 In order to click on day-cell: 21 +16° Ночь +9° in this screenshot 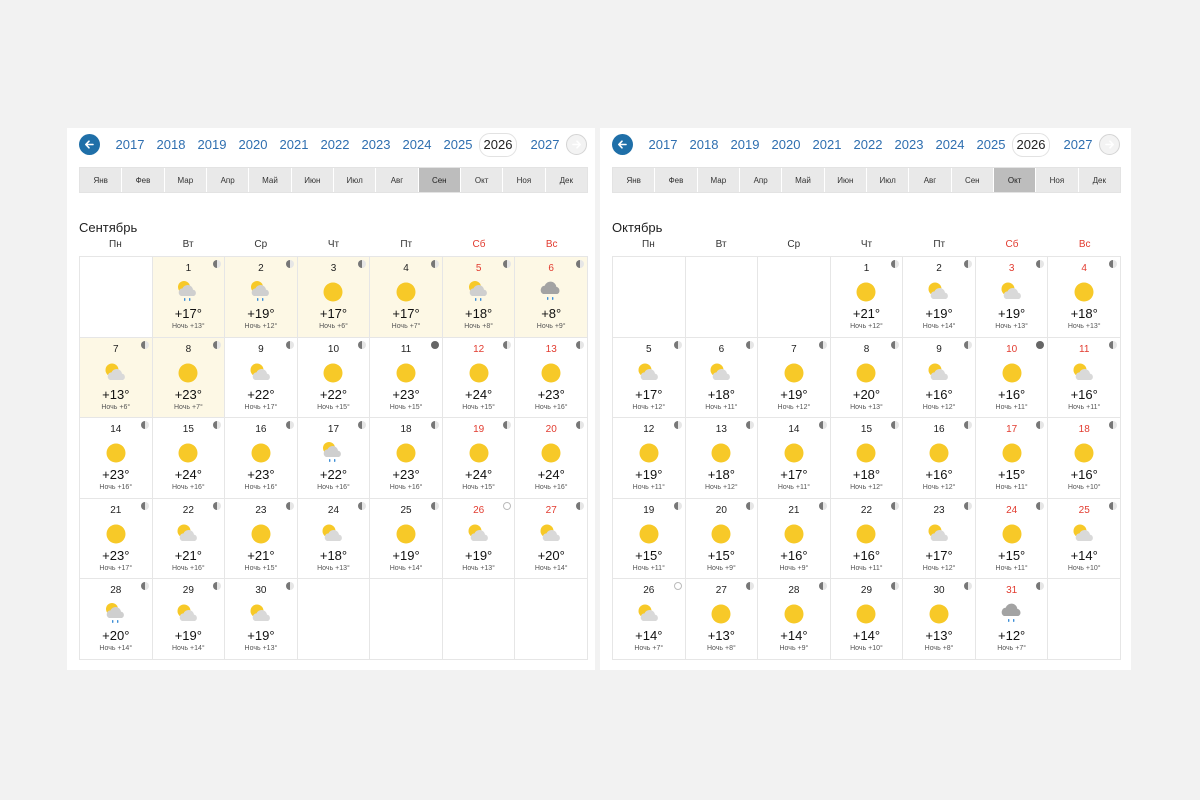, I will do `click(794, 538)`.